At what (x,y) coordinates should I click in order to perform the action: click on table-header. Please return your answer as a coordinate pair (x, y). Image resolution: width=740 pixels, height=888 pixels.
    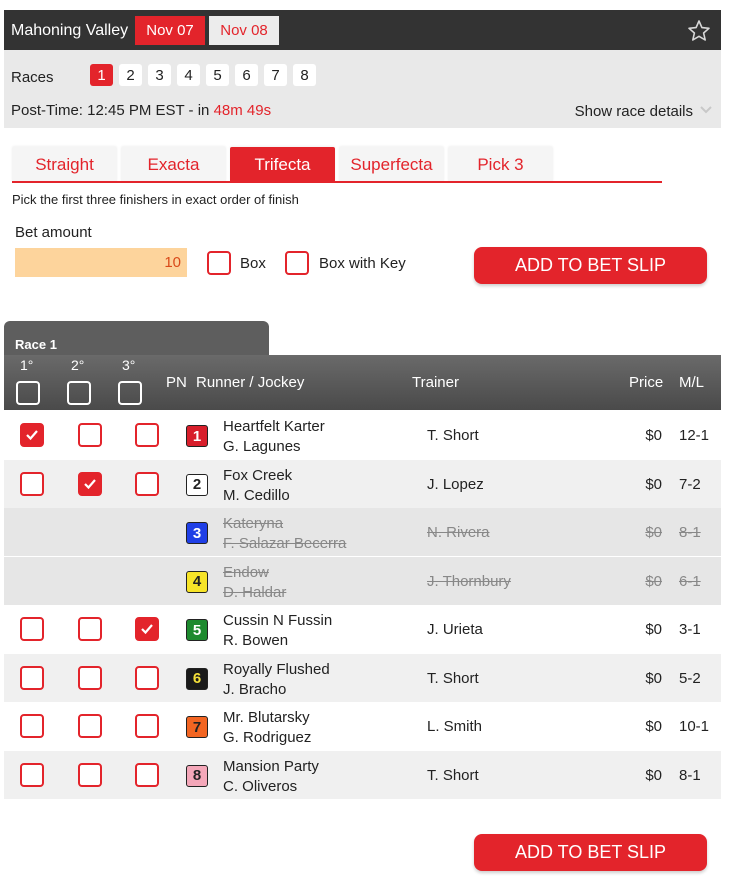
    Looking at the image, I should click on (362, 382).